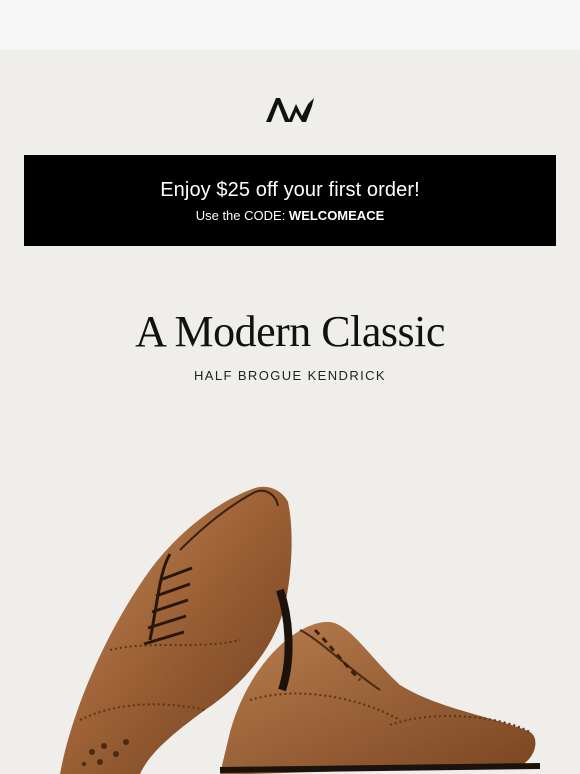  What do you see at coordinates (290, 25) in the screenshot?
I see `email-top-bar` at bounding box center [290, 25].